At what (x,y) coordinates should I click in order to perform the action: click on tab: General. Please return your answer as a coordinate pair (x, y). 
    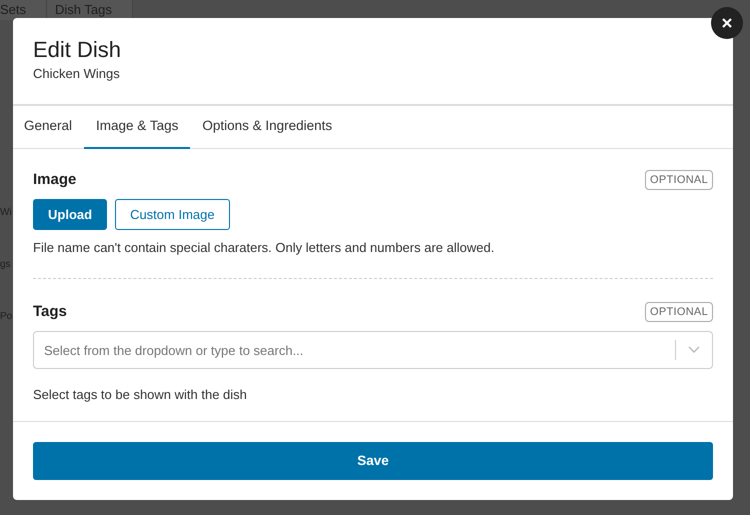
    Looking at the image, I should click on (48, 127).